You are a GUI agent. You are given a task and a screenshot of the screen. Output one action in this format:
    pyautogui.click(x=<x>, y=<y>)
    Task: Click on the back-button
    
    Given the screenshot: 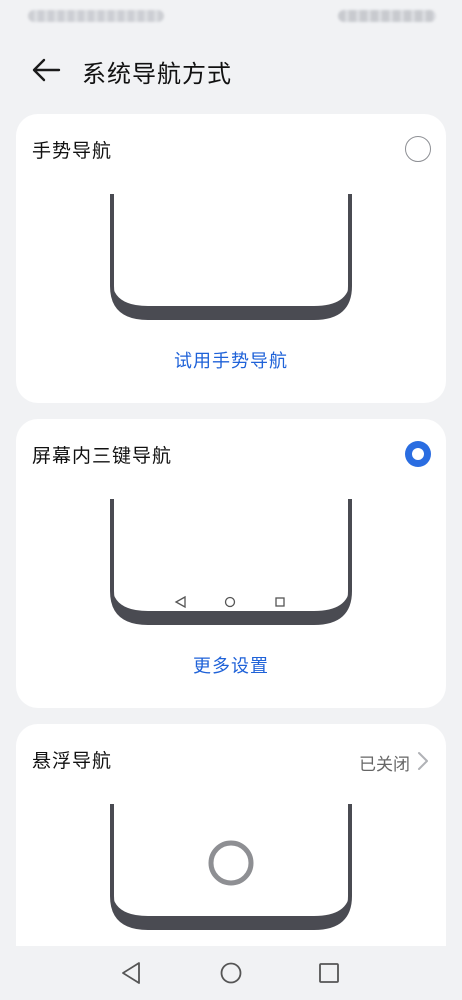 What is the action you would take?
    pyautogui.click(x=46, y=70)
    